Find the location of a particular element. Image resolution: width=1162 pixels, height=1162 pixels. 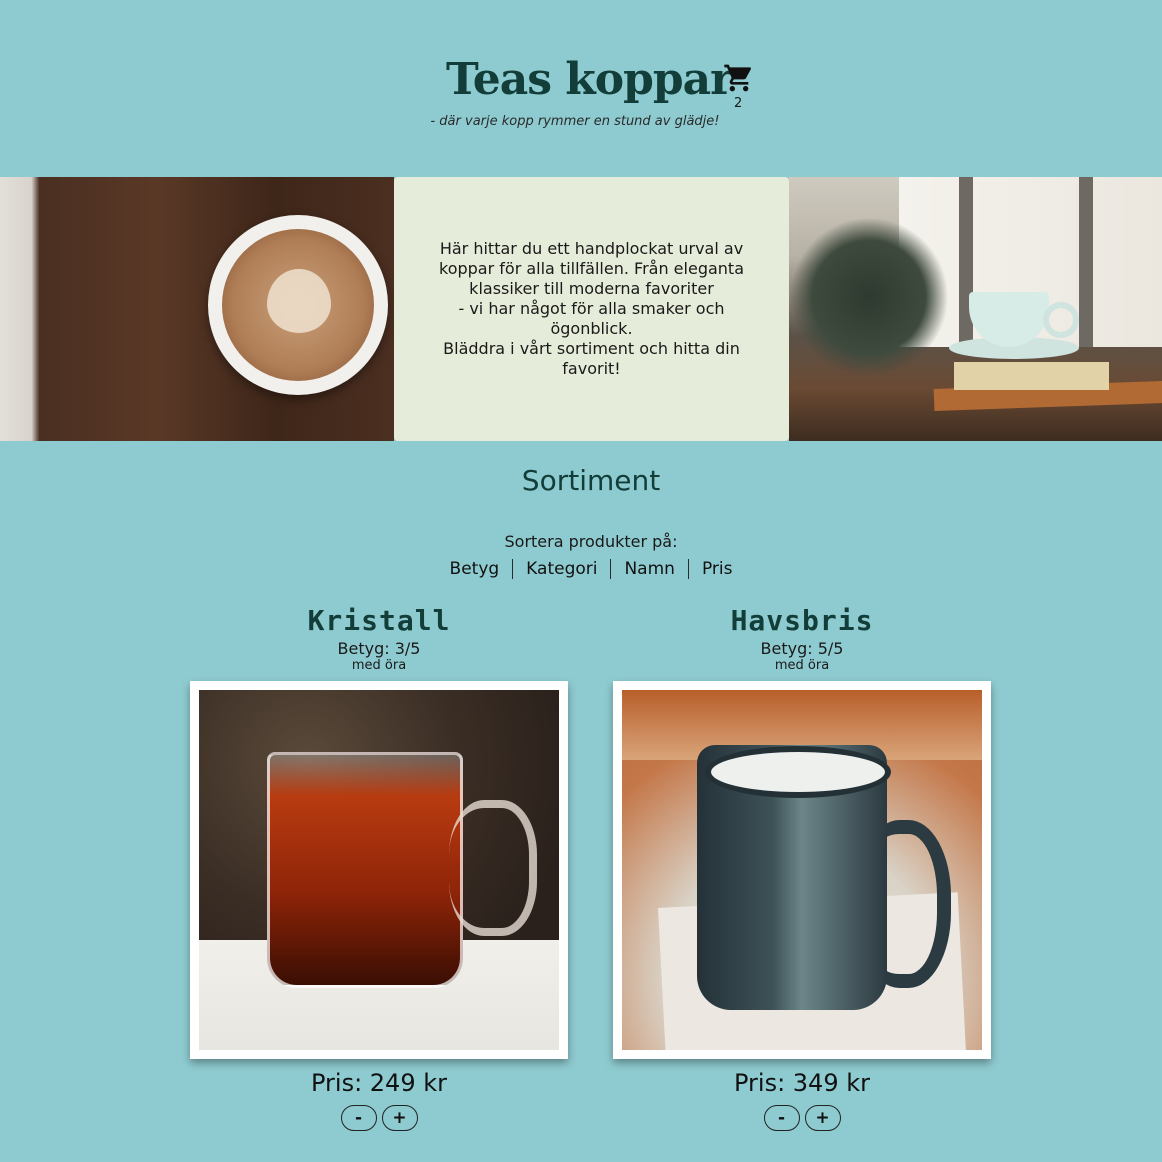

latte-coffee is located at coordinates (298, 305).